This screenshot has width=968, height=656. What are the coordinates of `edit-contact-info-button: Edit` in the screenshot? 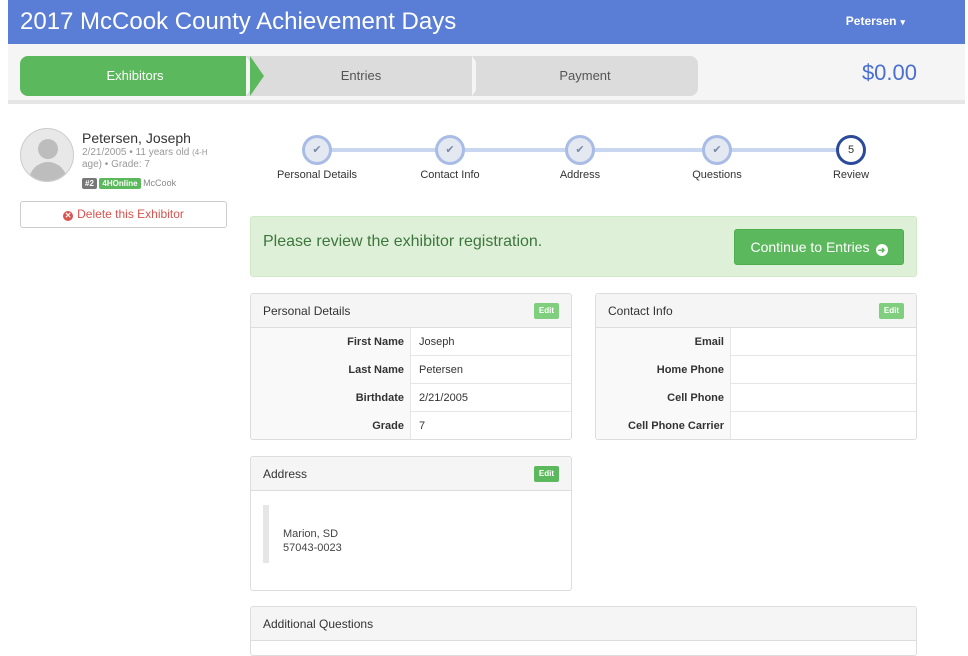 It's located at (891, 311).